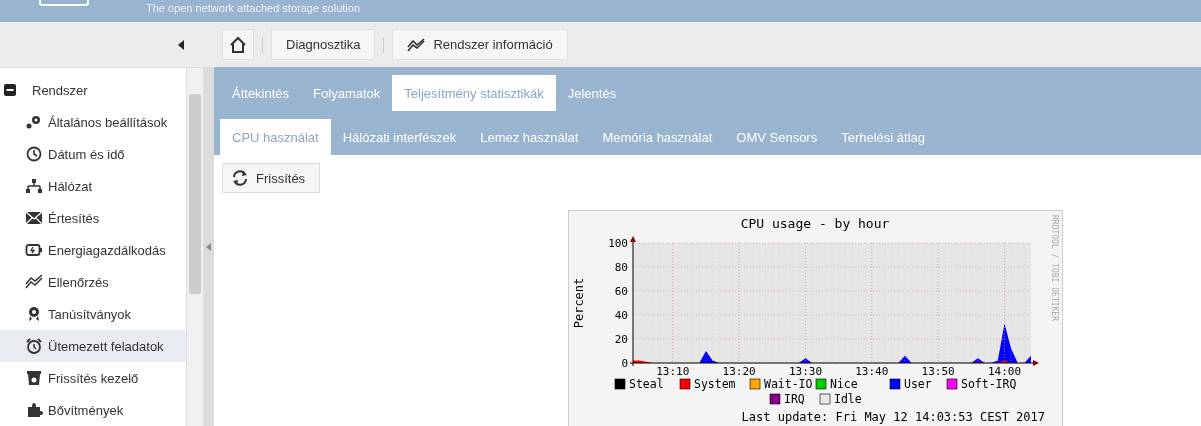 The height and width of the screenshot is (426, 1201). What do you see at coordinates (253, 8) in the screenshot?
I see `tagline: The open network attached storage solution` at bounding box center [253, 8].